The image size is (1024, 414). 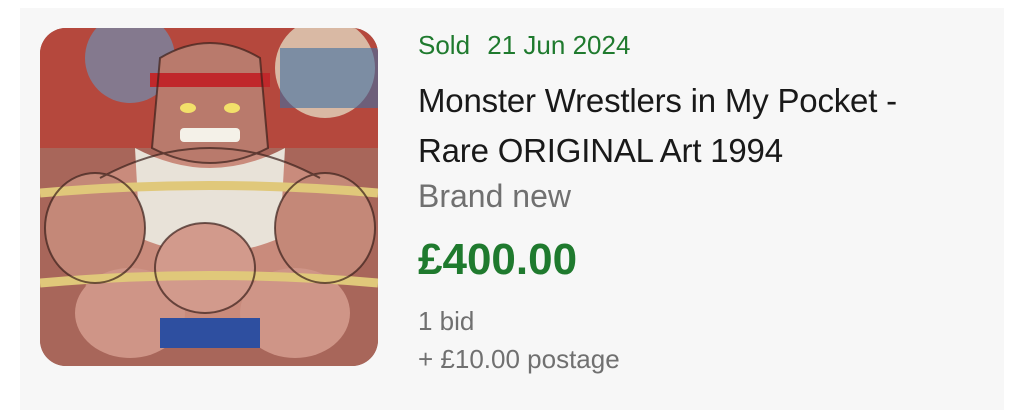 I want to click on item-condition: Brand new, so click(x=494, y=196).